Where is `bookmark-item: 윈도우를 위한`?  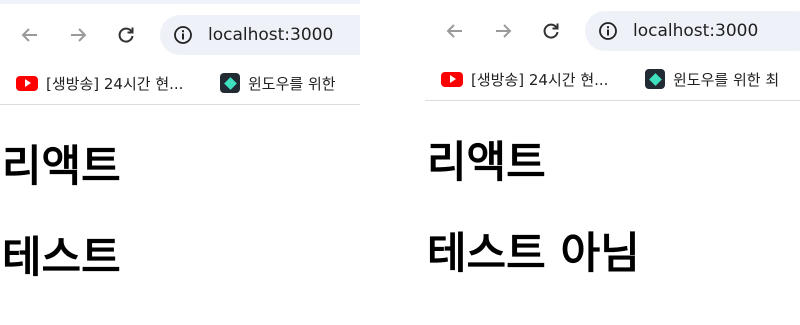
bookmark-item: 윈도우를 위한 is located at coordinates (278, 83).